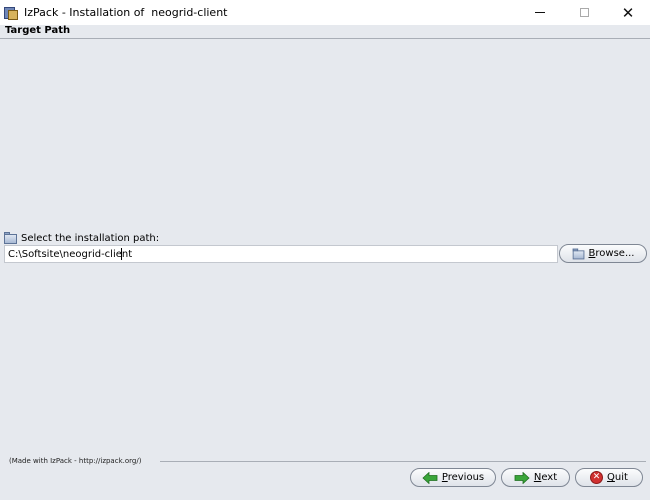  I want to click on panel-title: Target Path, so click(325, 31).